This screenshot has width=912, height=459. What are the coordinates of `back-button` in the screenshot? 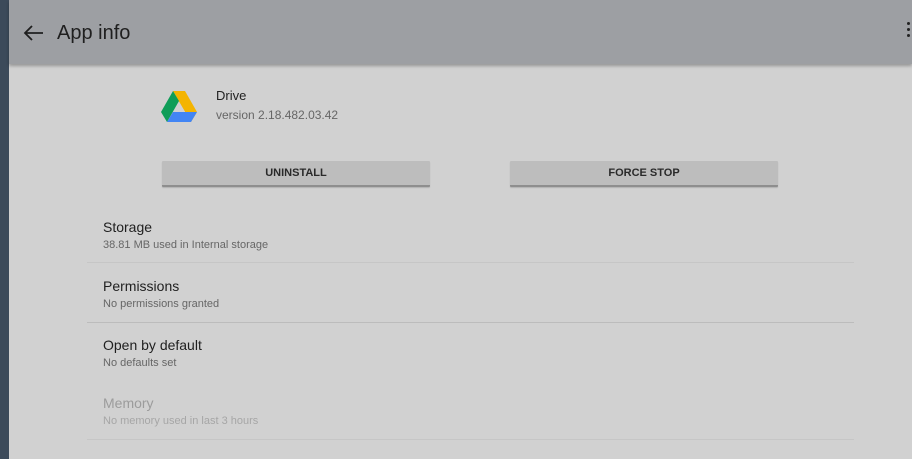 It's located at (34, 33).